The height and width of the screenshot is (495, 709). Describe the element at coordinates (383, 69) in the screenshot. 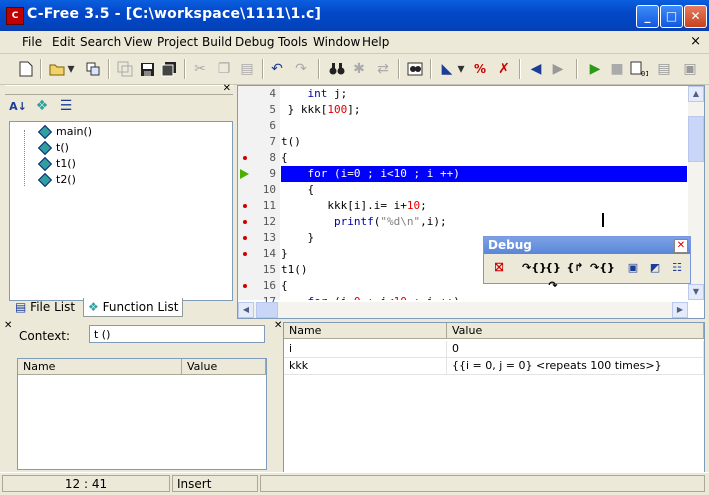

I see `replace-icon: ⇄` at that location.